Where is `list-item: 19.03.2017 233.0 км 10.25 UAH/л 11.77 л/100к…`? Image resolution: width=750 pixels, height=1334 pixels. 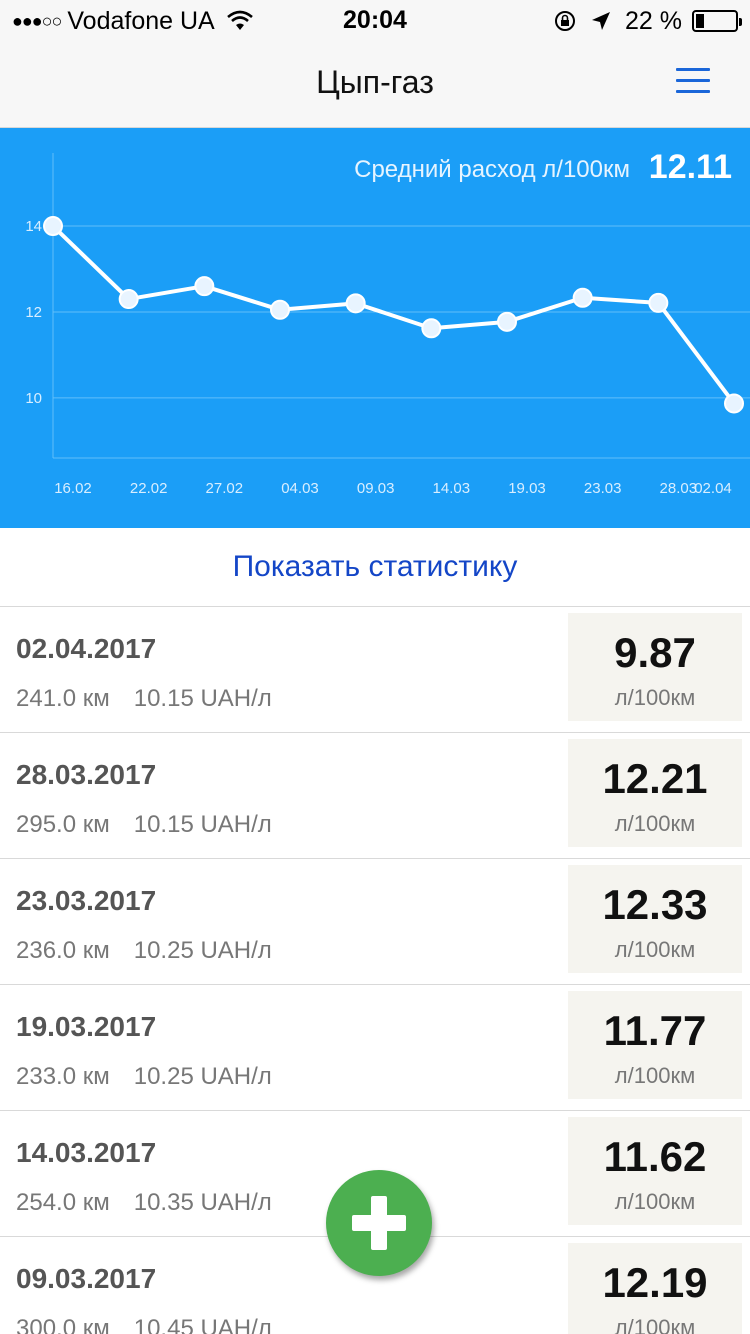
list-item: 19.03.2017 233.0 км 10.25 UAH/л 11.77 л/100к… is located at coordinates (375, 1047).